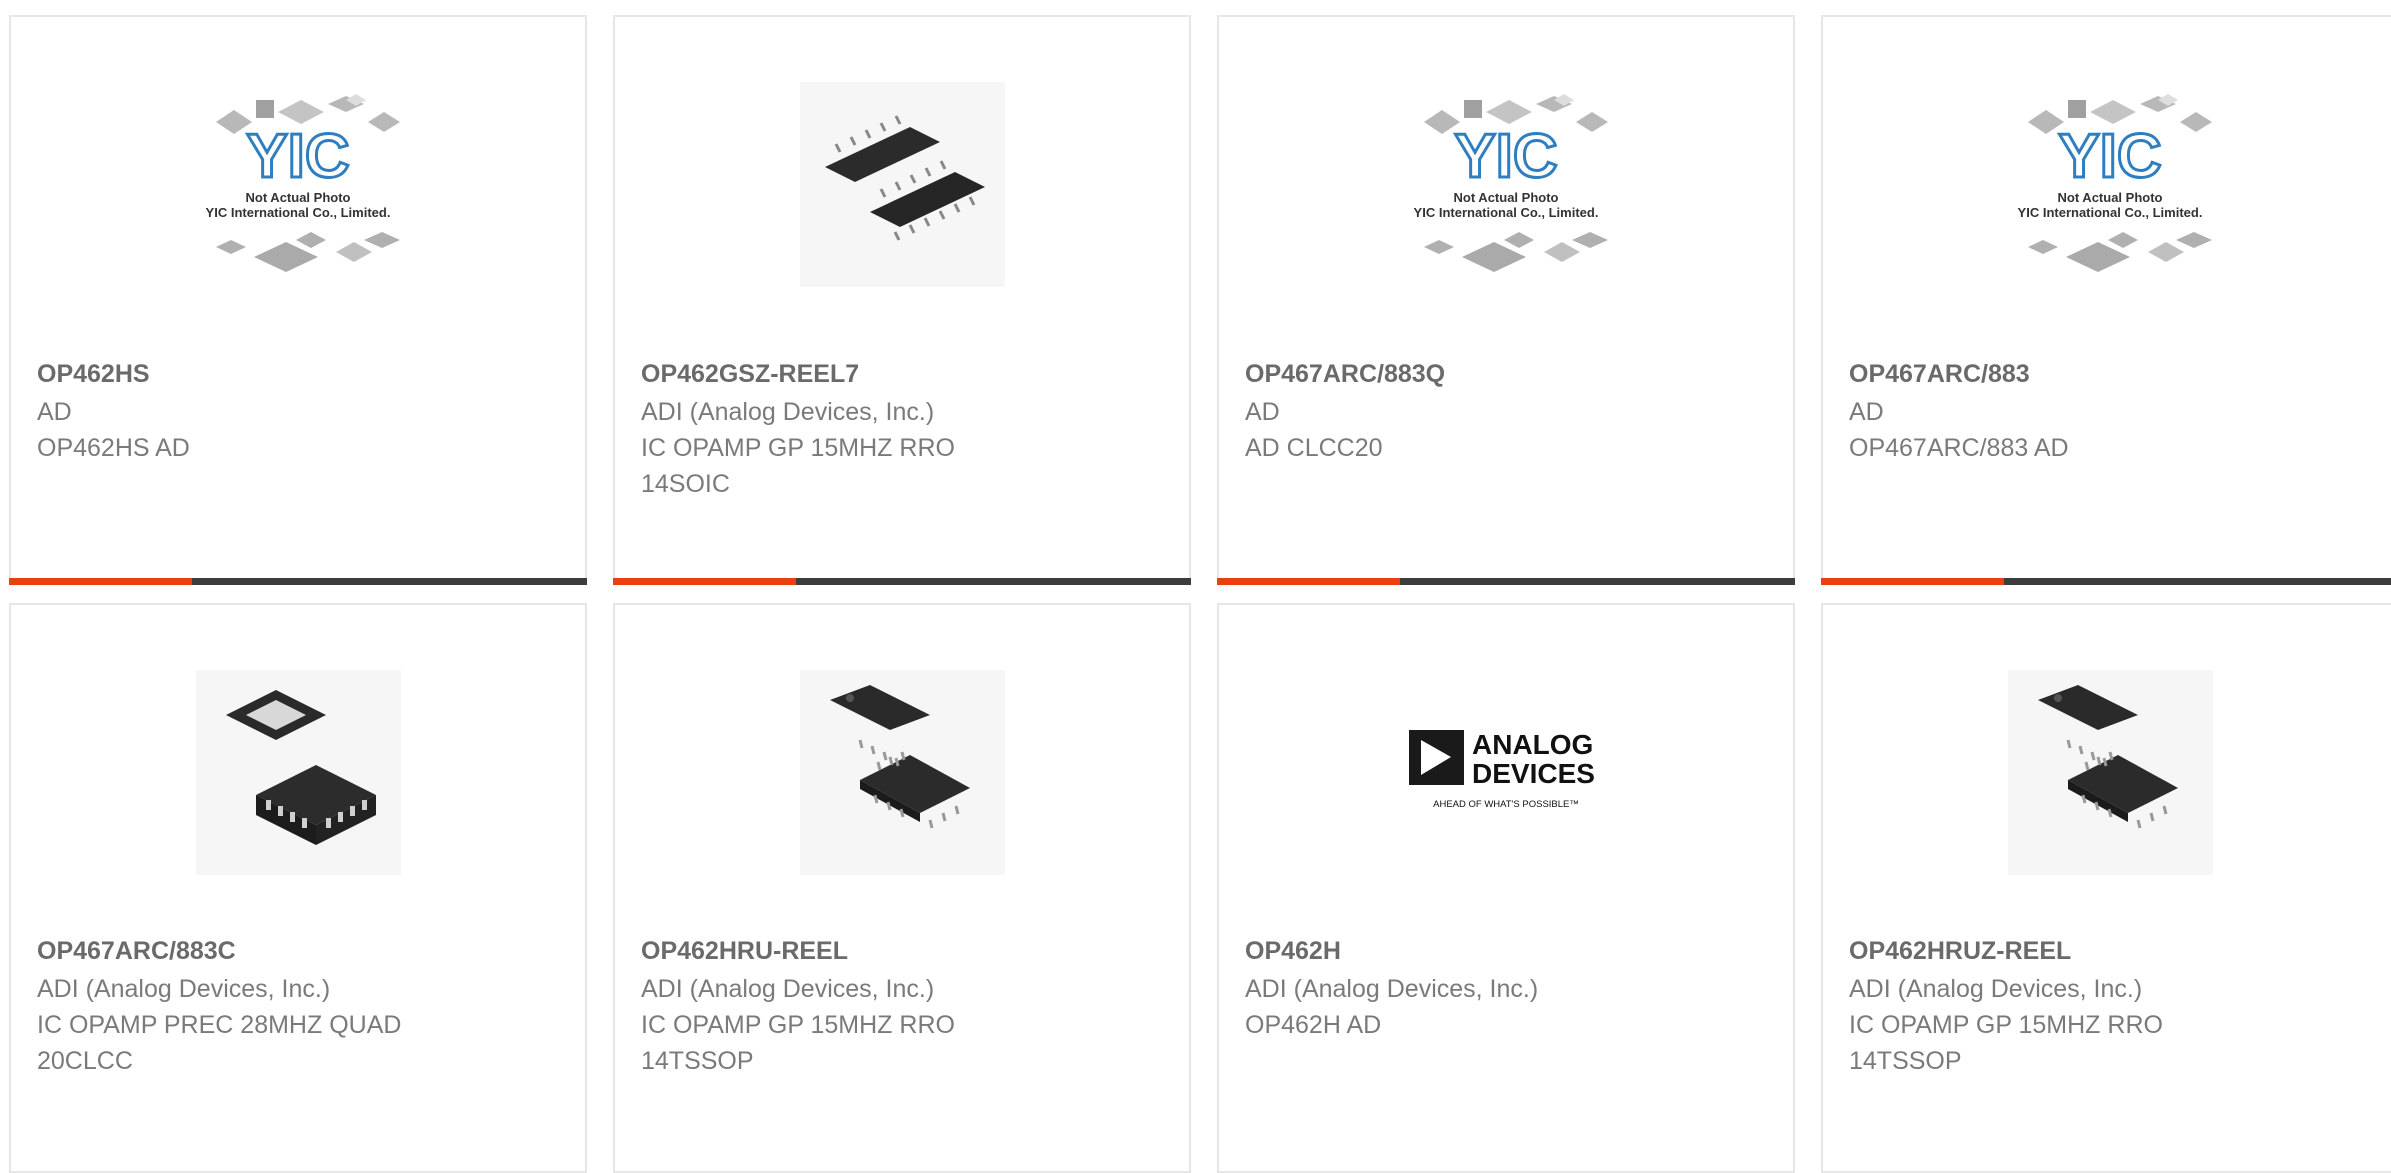 The width and height of the screenshot is (2391, 1173). What do you see at coordinates (1293, 951) in the screenshot?
I see `part-number: OP462H` at bounding box center [1293, 951].